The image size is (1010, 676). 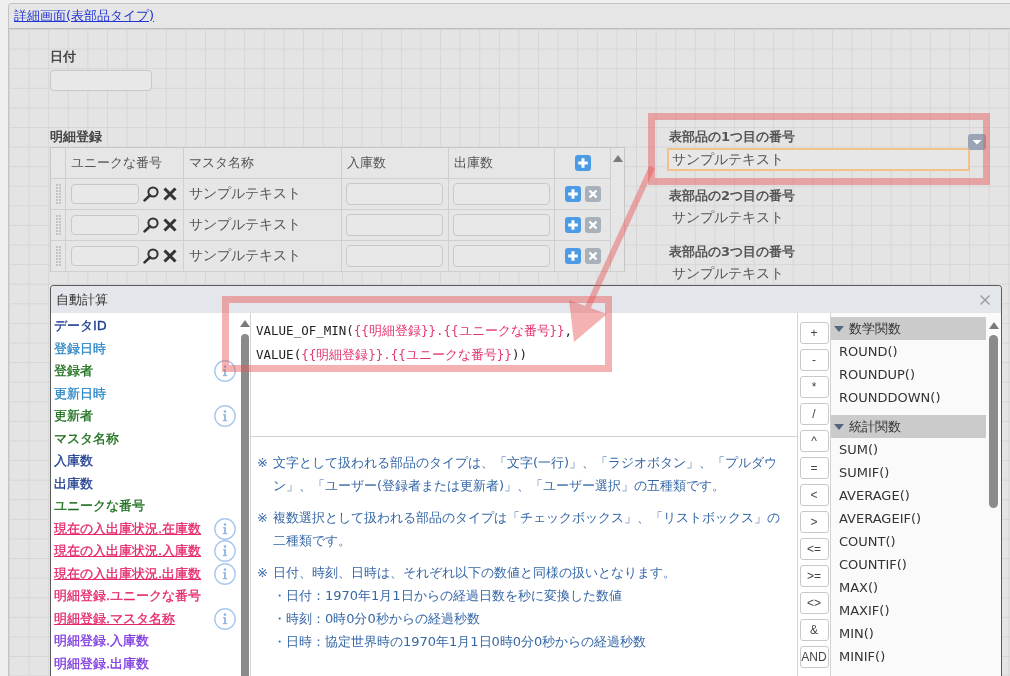 What do you see at coordinates (908, 564) in the screenshot?
I see `function-item: COUNTIF()` at bounding box center [908, 564].